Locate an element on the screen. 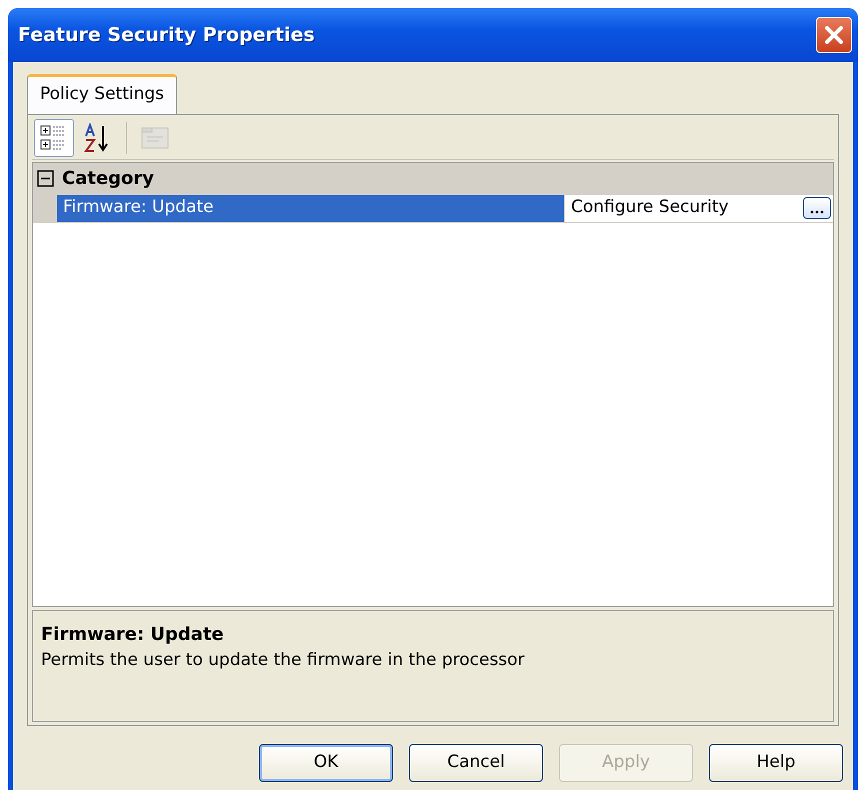  dialog-button: OK is located at coordinates (326, 763).